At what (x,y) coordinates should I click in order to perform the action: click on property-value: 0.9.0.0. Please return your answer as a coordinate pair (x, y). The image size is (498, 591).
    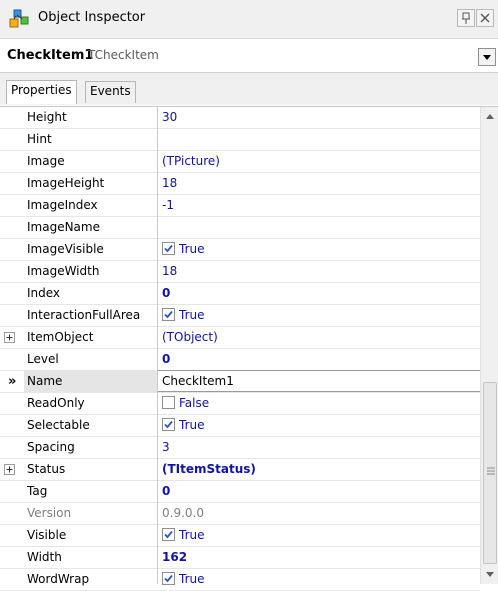
    Looking at the image, I should click on (319, 513).